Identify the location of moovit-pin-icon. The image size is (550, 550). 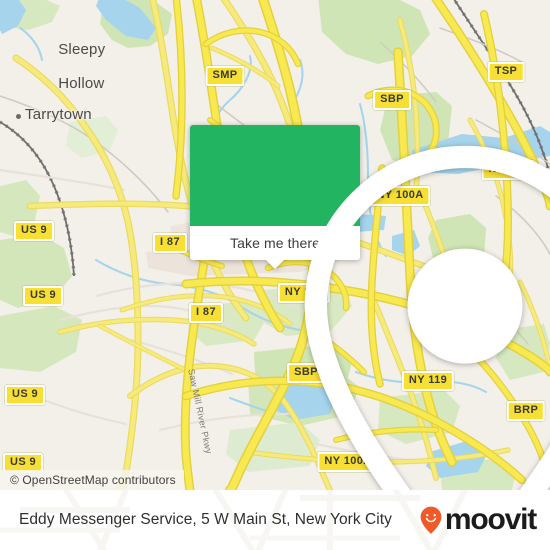
(431, 520).